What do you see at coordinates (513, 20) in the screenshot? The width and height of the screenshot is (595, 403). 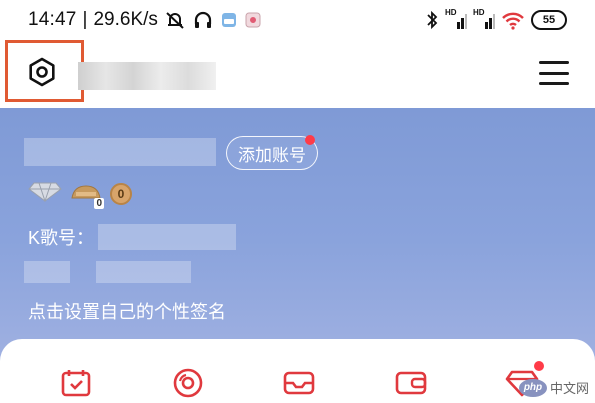 I see `wifi-icon` at bounding box center [513, 20].